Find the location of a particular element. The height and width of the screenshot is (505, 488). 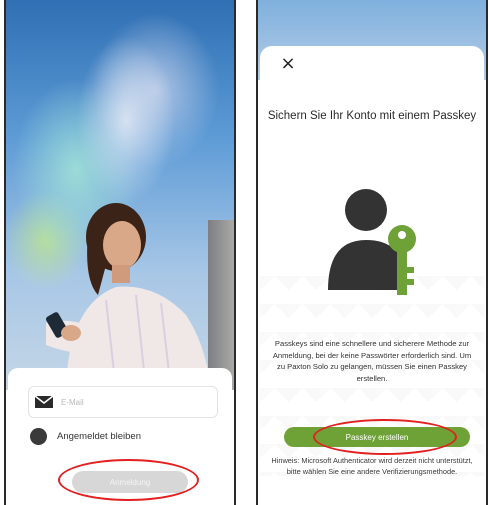

woman-with-phone-image is located at coordinates (128, 296).